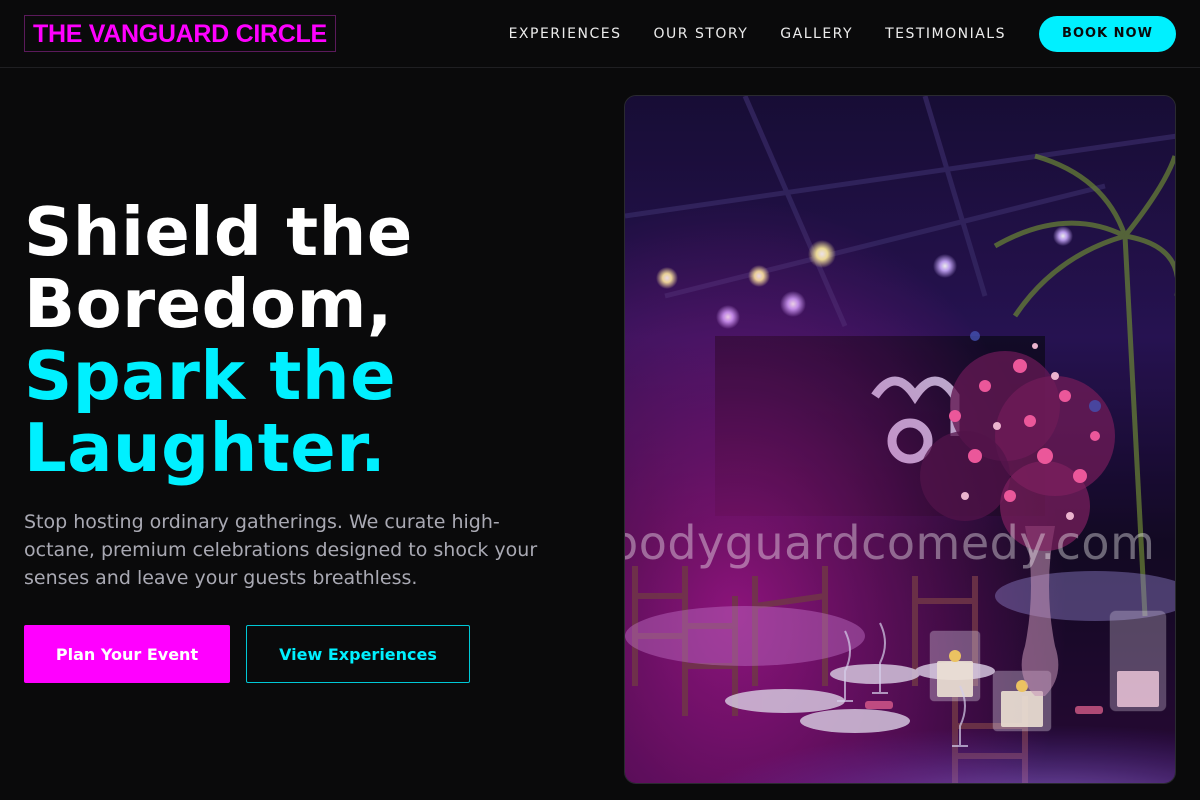 The image size is (1200, 800). I want to click on hero-title-accent-line-2: Laughter., so click(205, 448).